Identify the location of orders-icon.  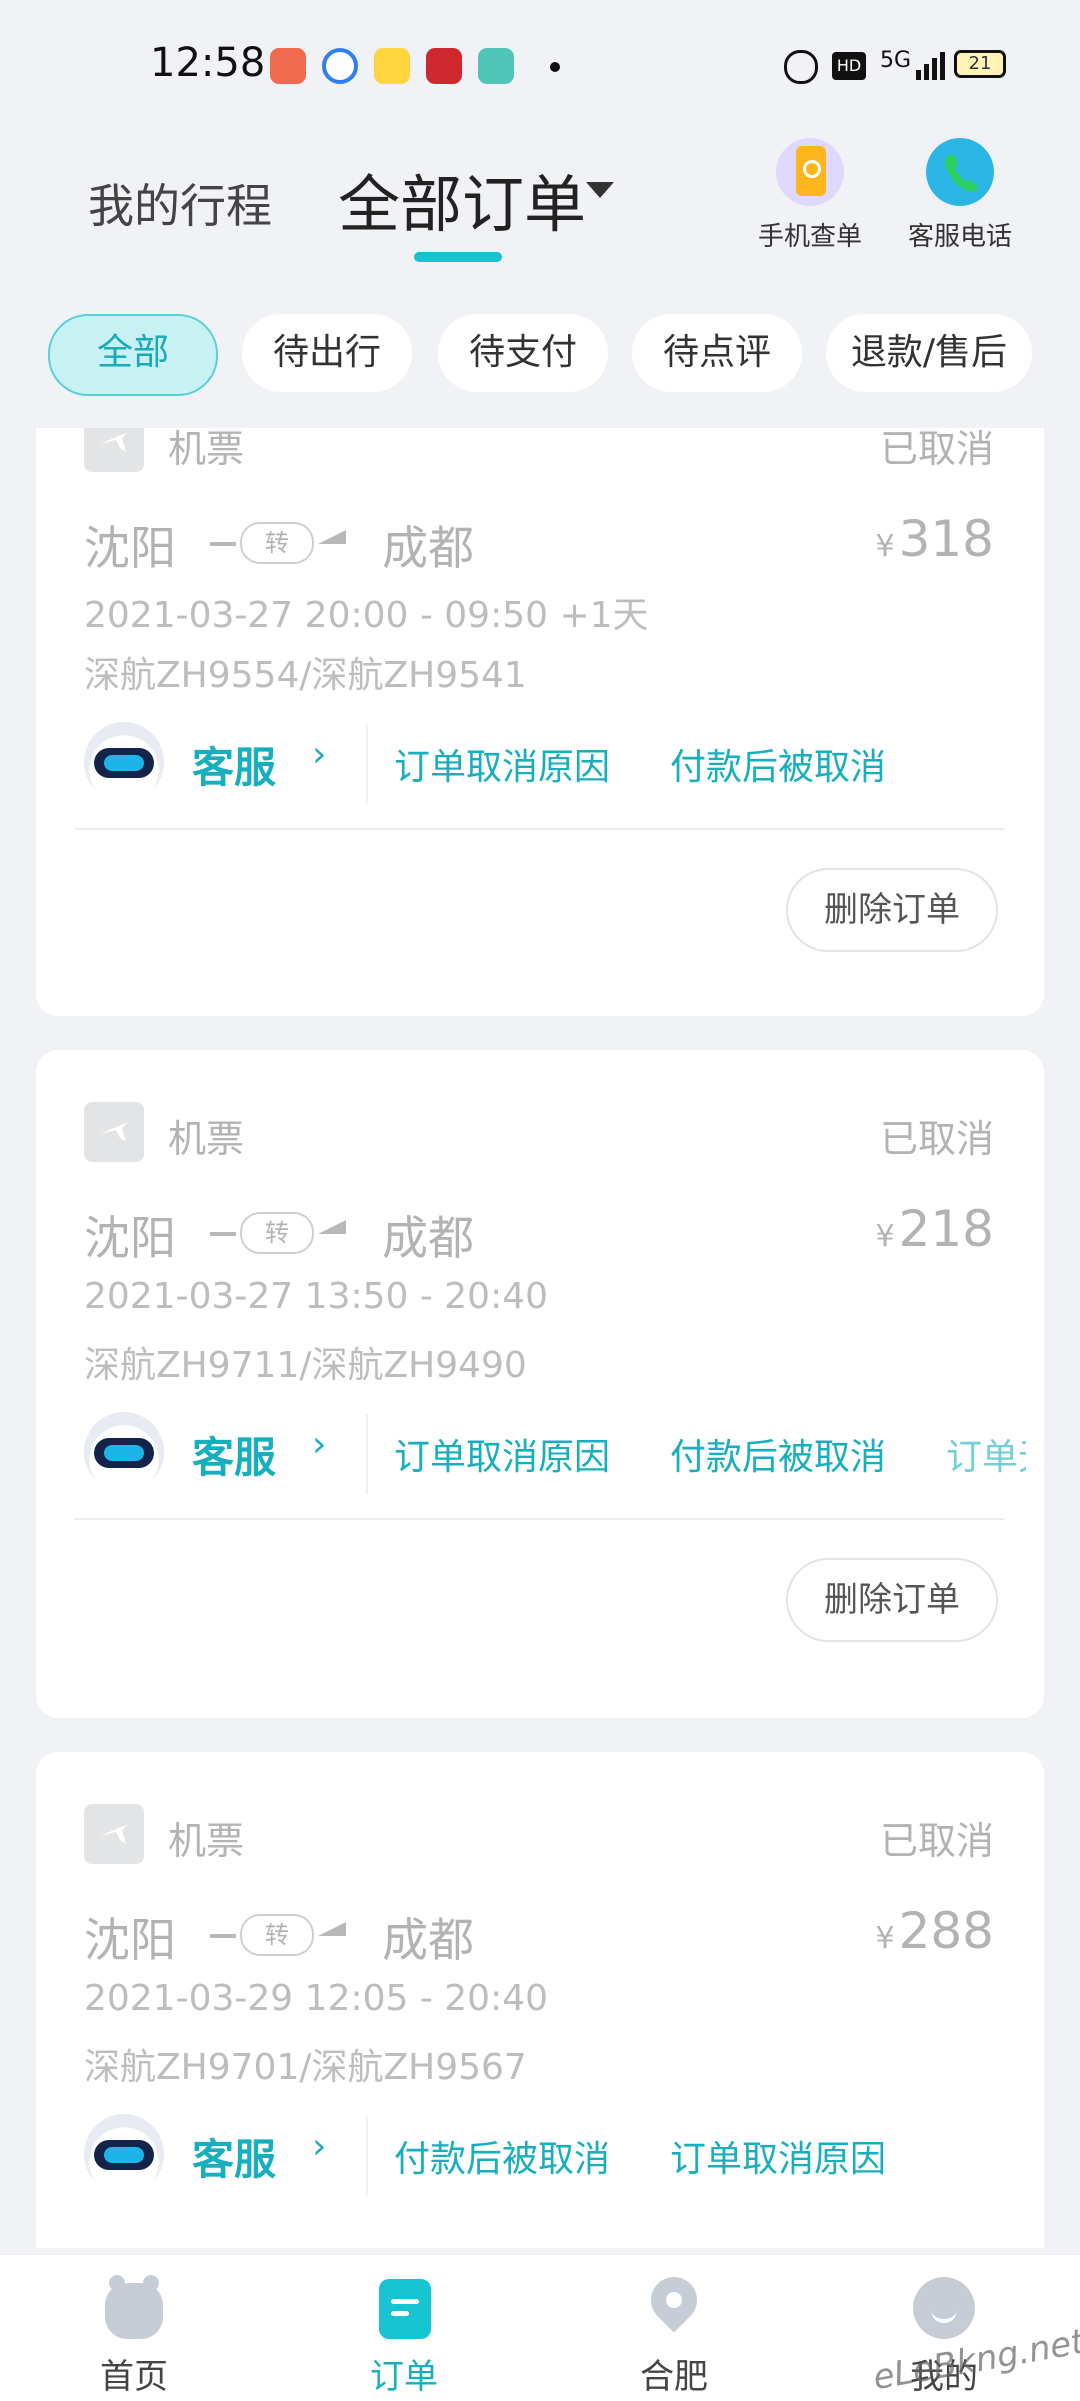
(404, 2308).